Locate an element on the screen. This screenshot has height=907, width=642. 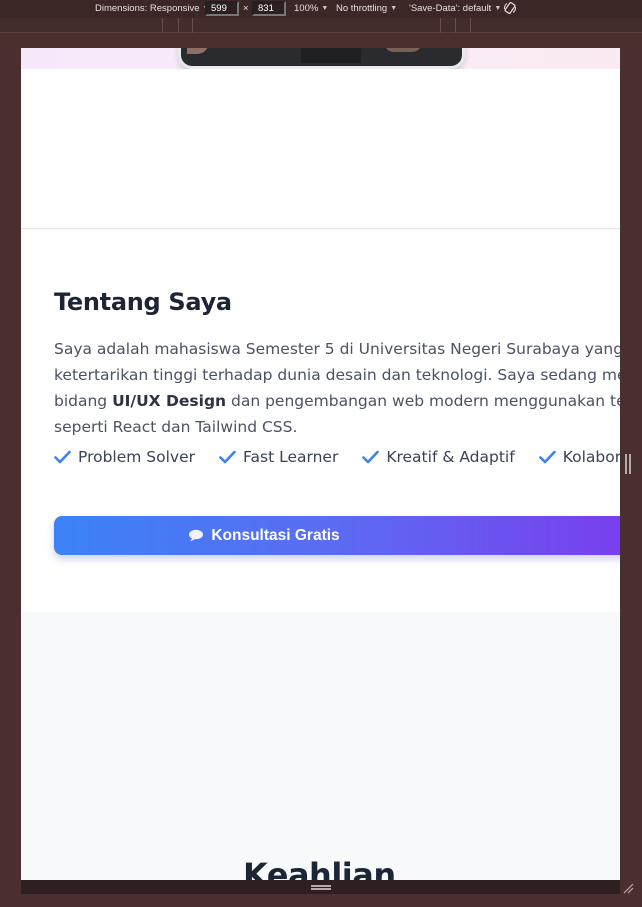
uiux-highlight: UI/UX Design is located at coordinates (169, 401).